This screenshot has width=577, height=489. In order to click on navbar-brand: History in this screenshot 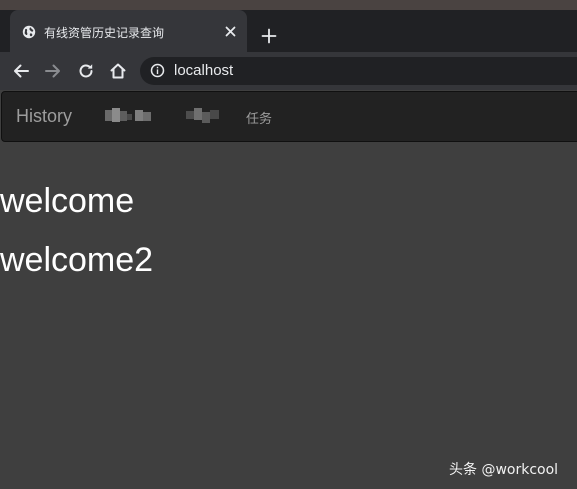, I will do `click(44, 116)`.